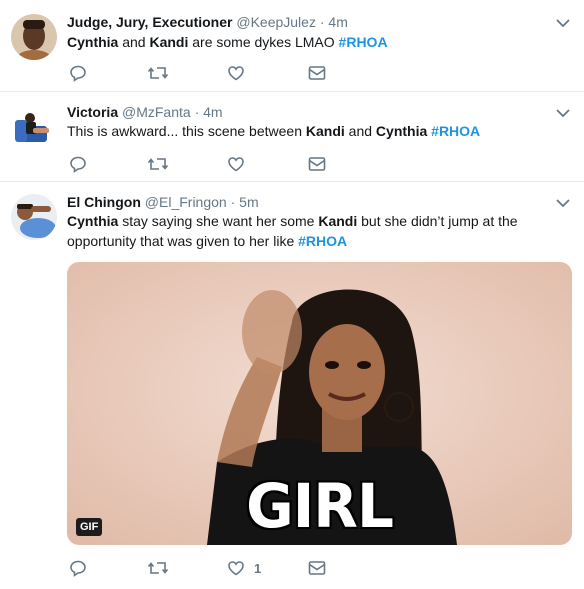 The image size is (584, 589). What do you see at coordinates (186, 131) in the screenshot?
I see `tweet-text-segment: This is awkward... this scene between` at bounding box center [186, 131].